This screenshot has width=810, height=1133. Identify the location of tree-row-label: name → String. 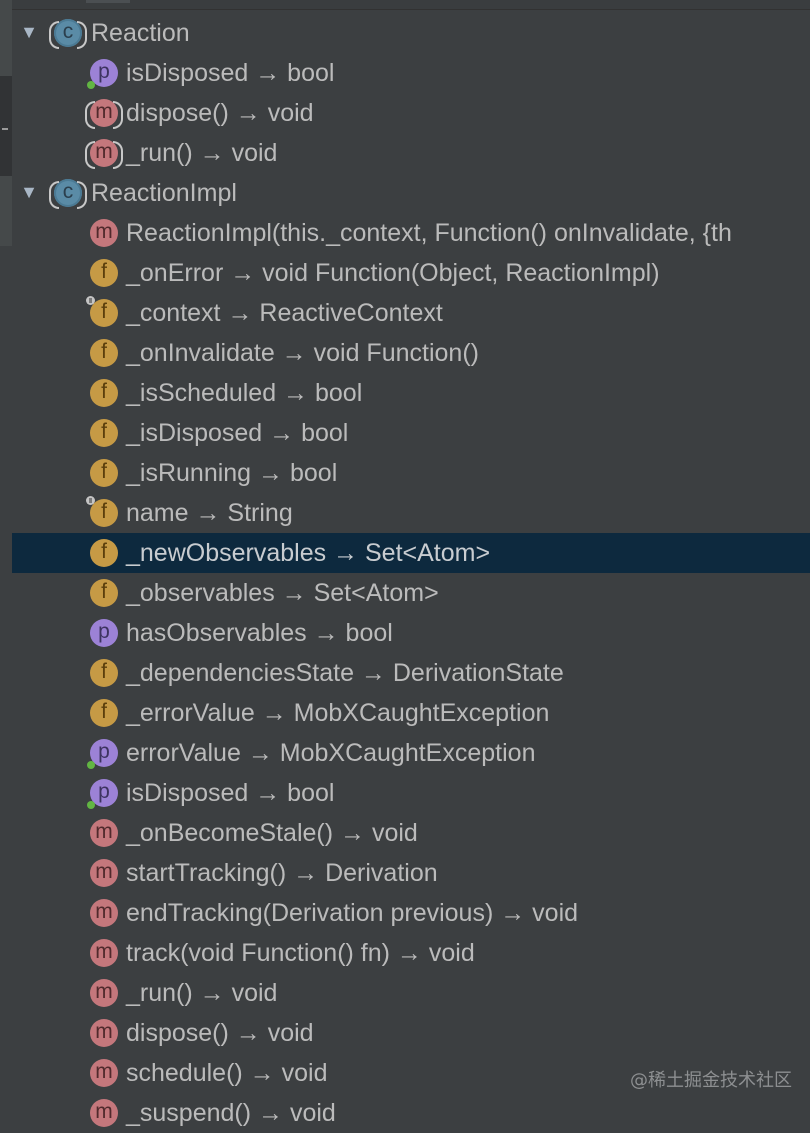
(209, 513).